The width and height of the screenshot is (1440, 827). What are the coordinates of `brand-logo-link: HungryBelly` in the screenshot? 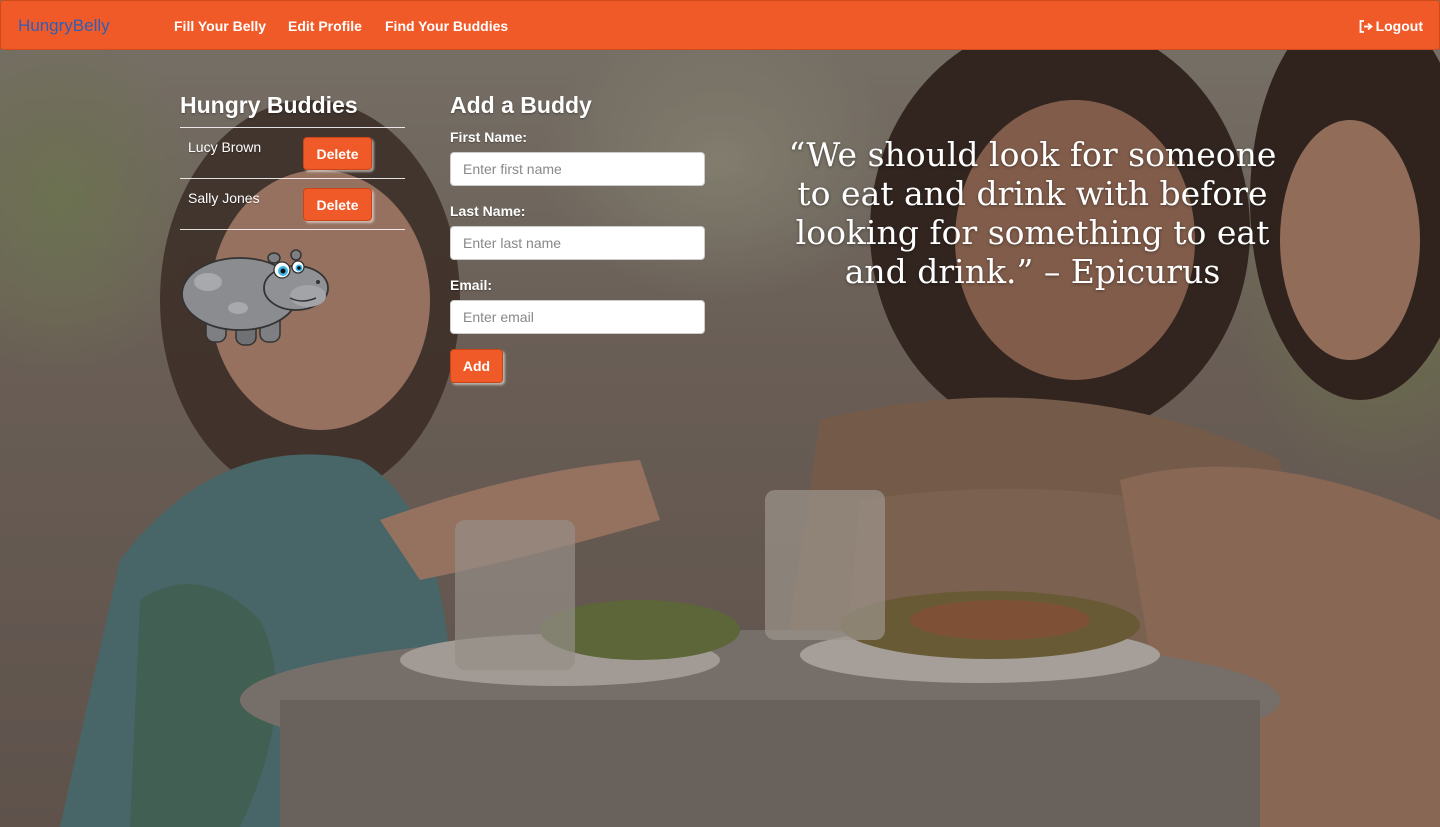 It's located at (64, 26).